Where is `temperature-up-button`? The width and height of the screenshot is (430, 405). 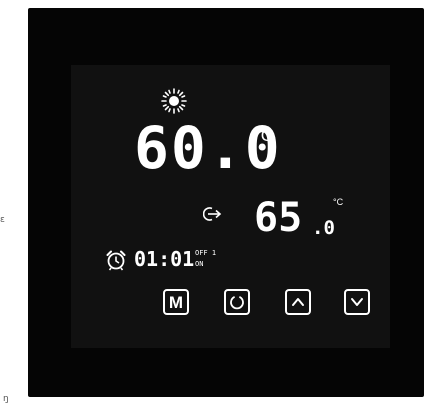 temperature-up-button is located at coordinates (298, 302).